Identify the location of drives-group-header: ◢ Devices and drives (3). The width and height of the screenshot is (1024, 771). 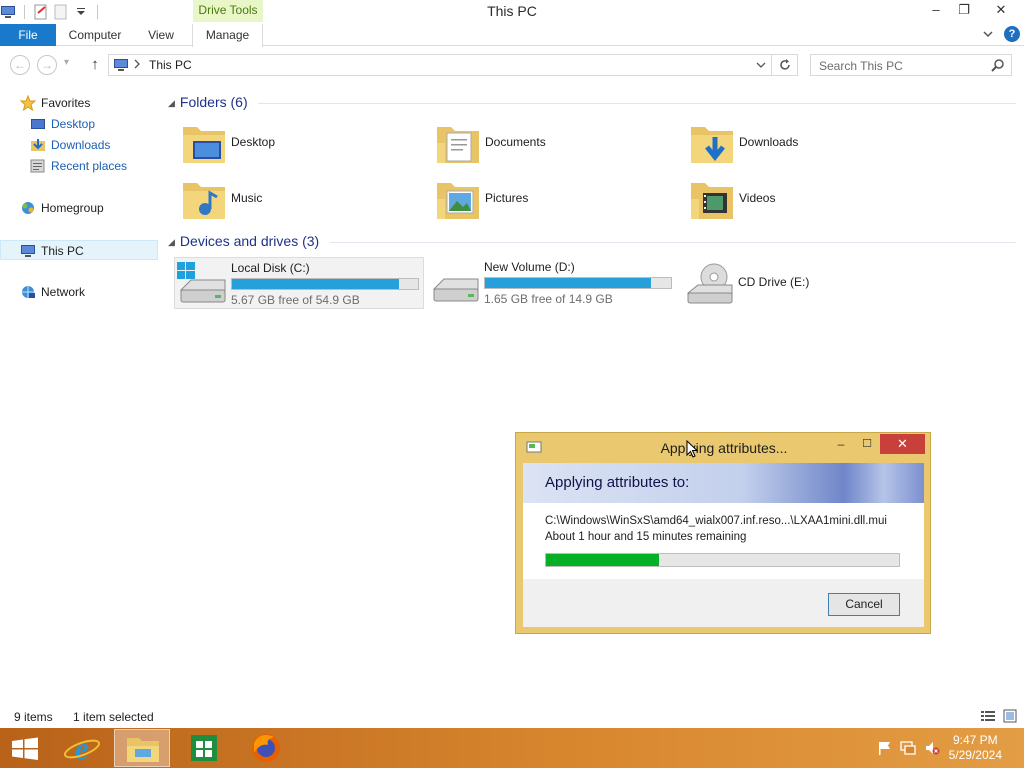
(243, 242).